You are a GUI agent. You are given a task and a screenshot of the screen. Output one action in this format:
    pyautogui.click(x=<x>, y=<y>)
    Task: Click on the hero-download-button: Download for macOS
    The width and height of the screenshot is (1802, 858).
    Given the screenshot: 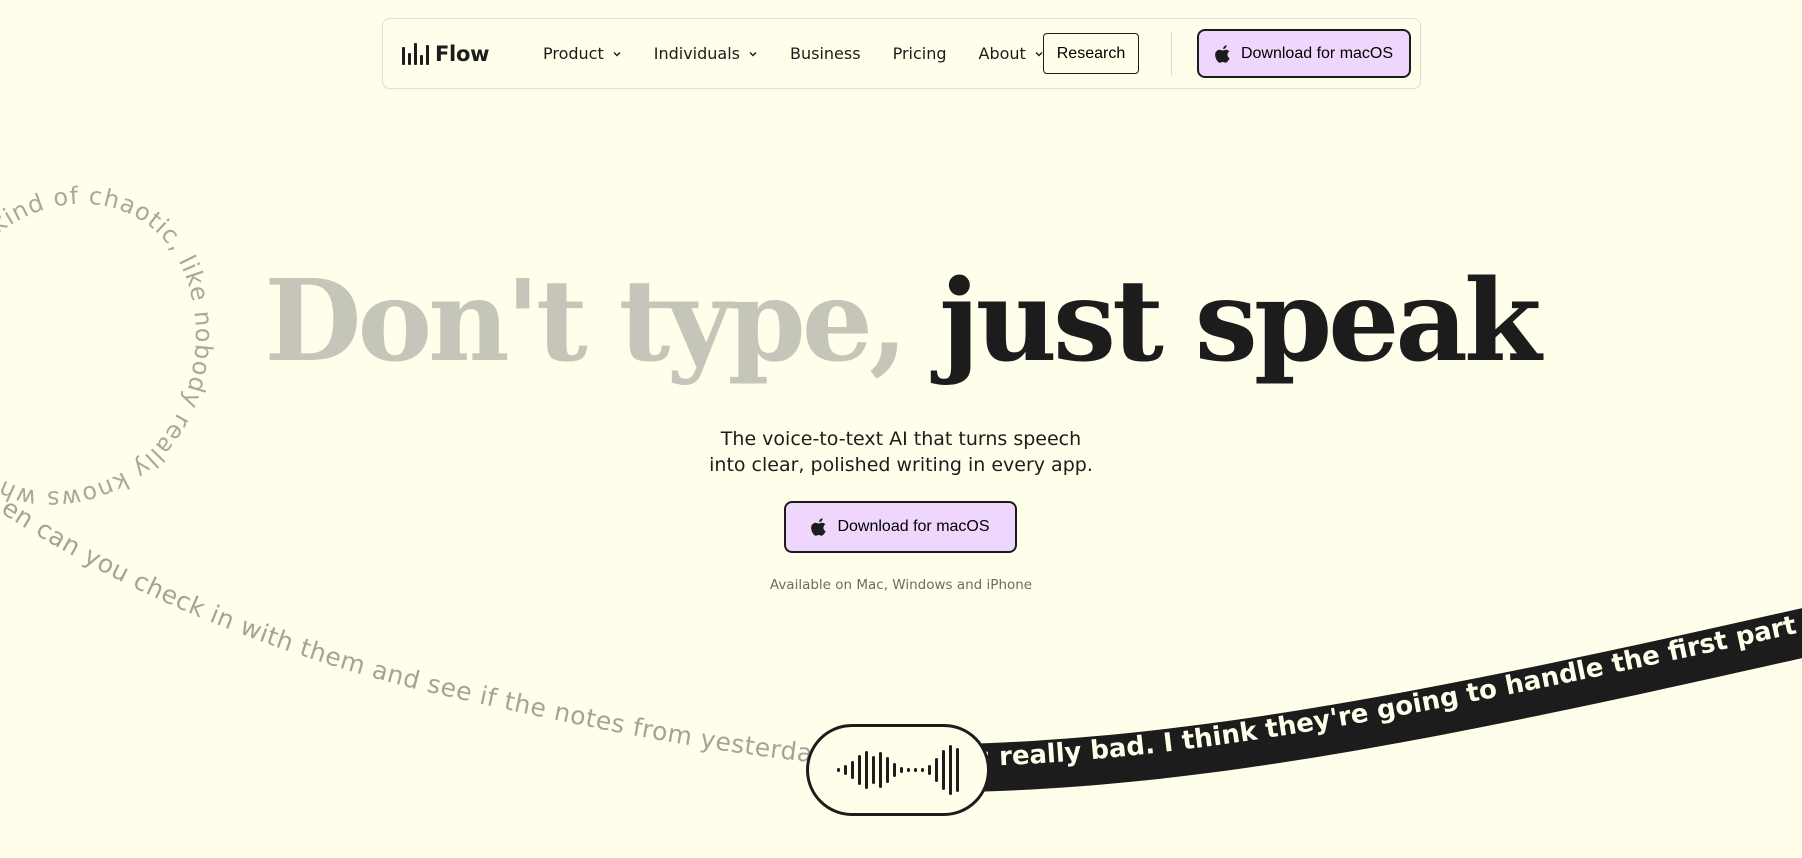 What is the action you would take?
    pyautogui.click(x=900, y=527)
    